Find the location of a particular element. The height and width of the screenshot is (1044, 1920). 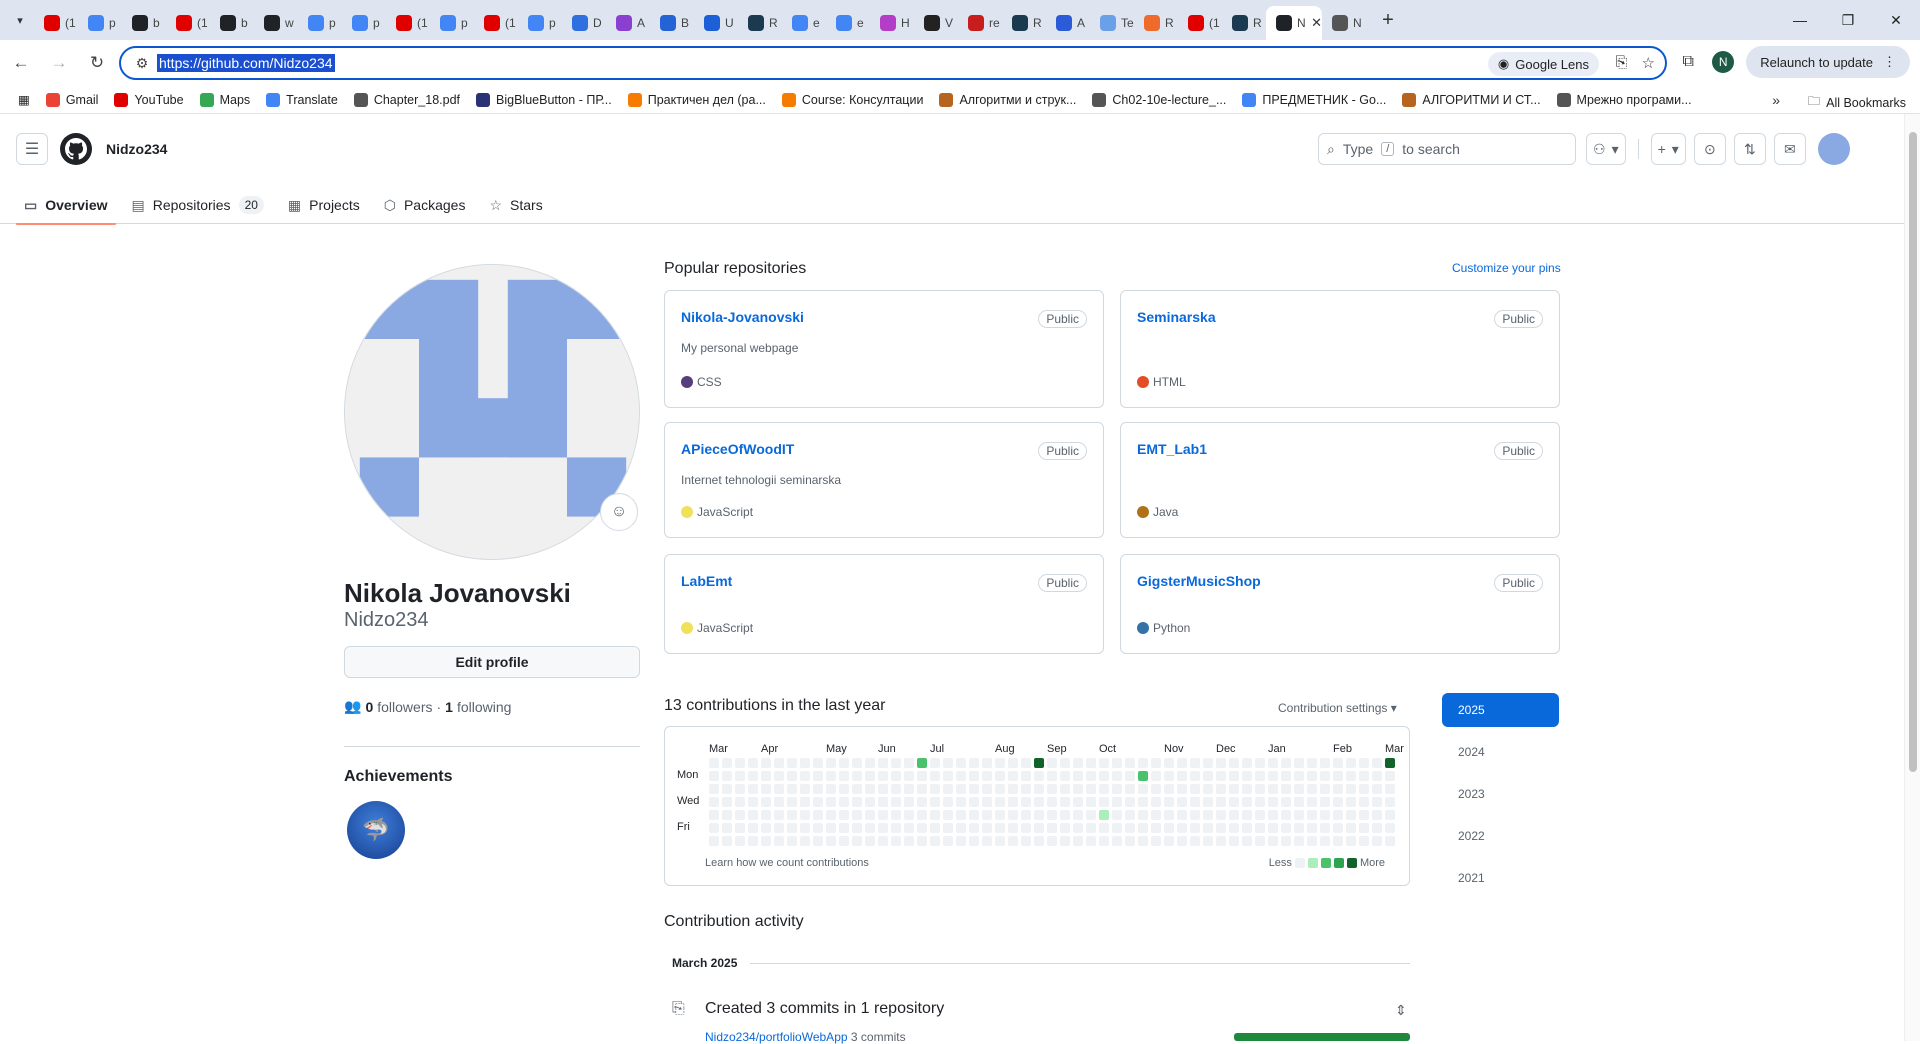

minimize-button: — is located at coordinates (1800, 20).